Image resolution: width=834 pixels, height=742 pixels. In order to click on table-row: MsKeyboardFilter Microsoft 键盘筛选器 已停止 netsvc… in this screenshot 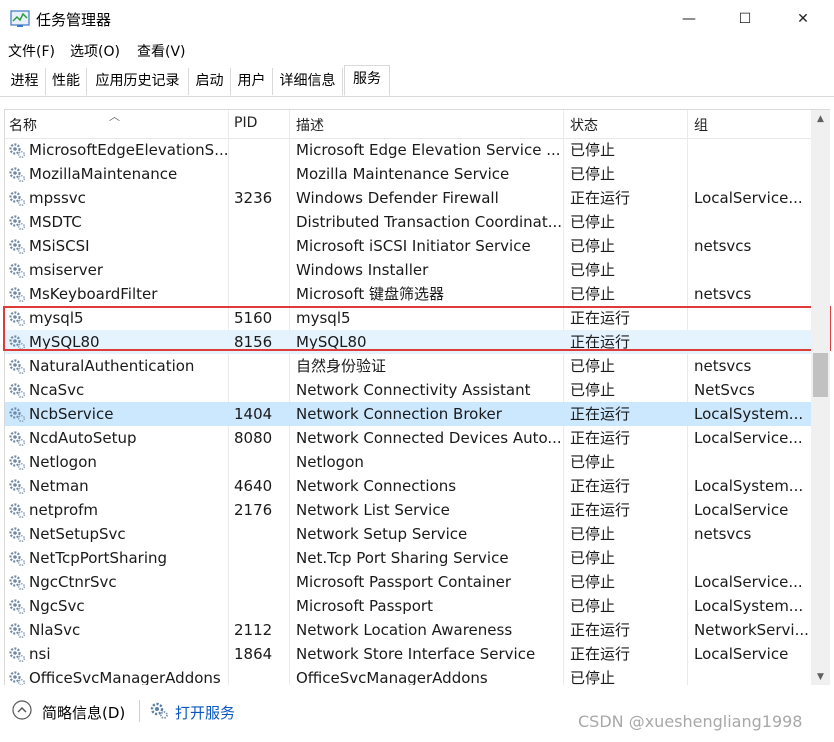, I will do `click(408, 294)`.